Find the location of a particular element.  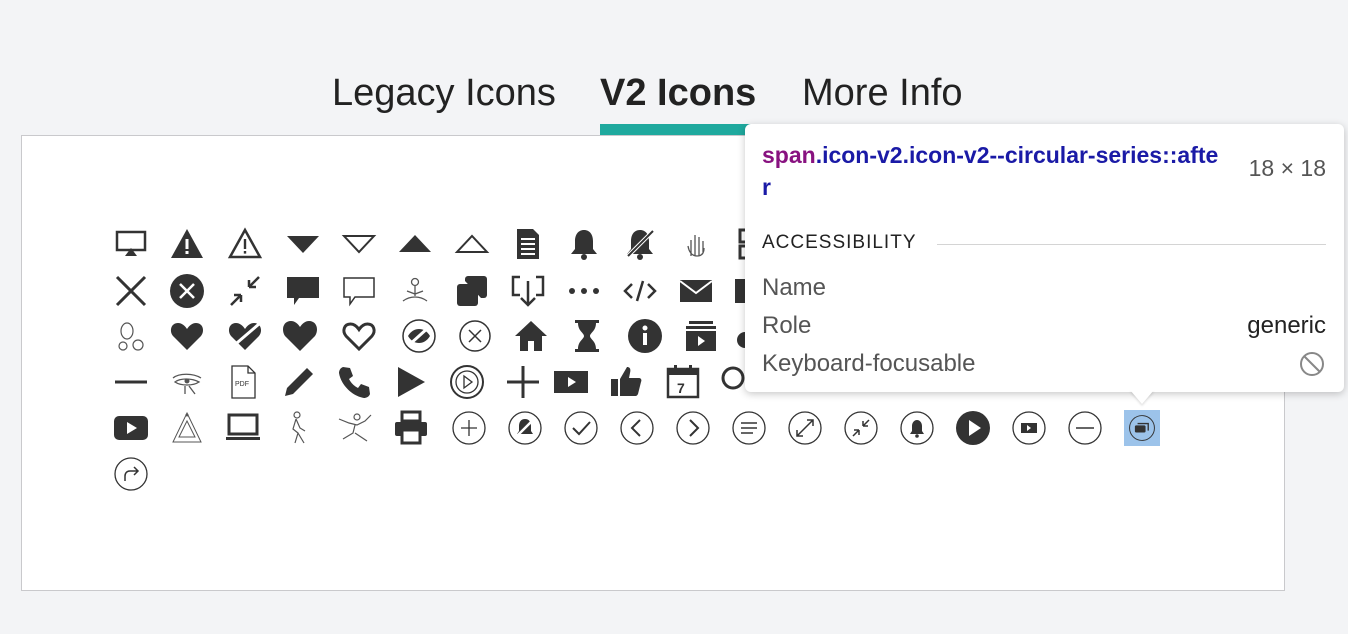

triangle-down-filled-icon is located at coordinates (303, 244).